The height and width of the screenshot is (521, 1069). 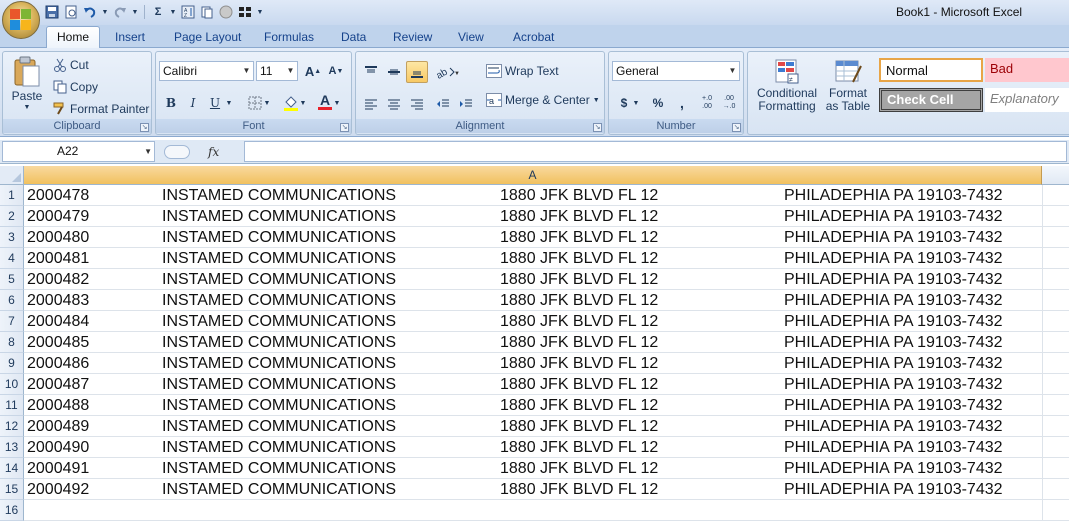 What do you see at coordinates (1027, 100) in the screenshot?
I see `style-explanatory: Explanatory` at bounding box center [1027, 100].